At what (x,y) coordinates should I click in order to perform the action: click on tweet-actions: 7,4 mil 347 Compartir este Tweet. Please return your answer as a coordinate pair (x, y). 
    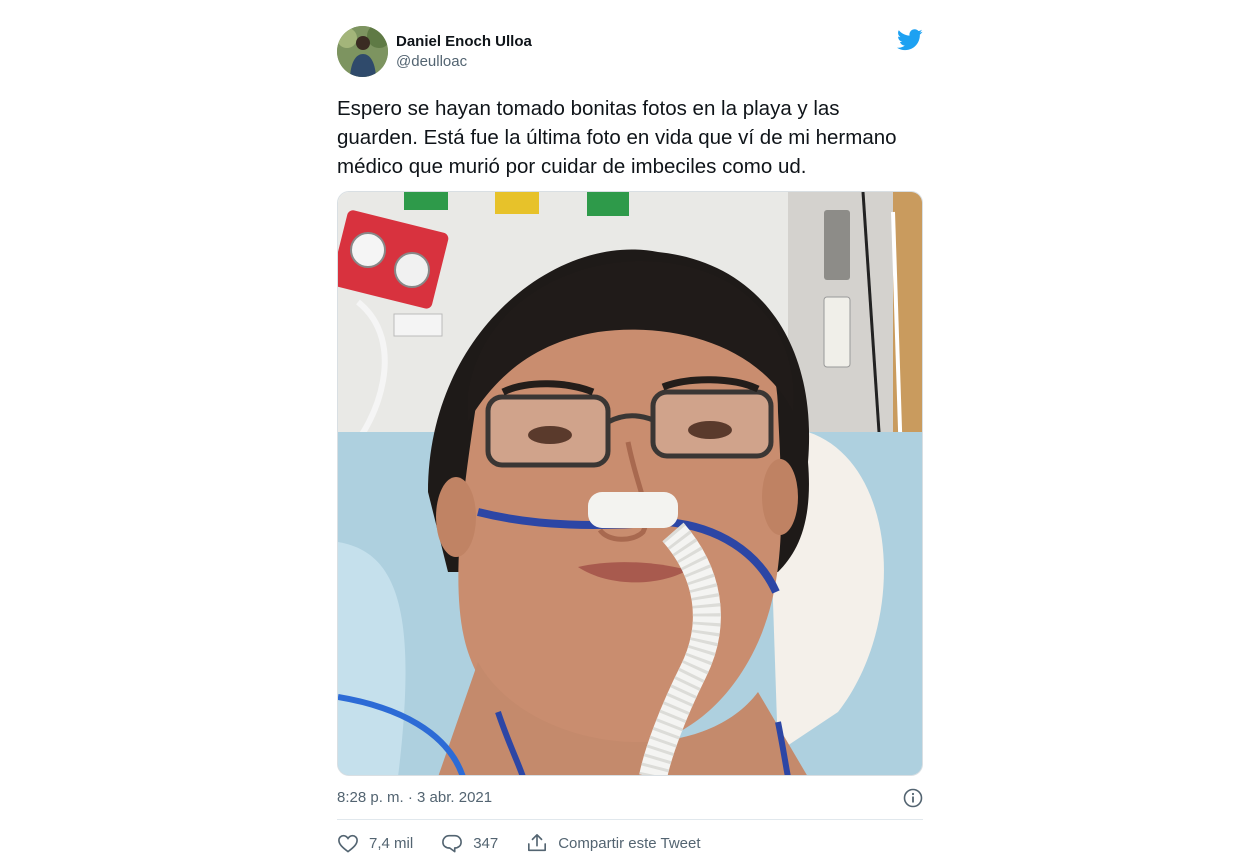
    Looking at the image, I should click on (630, 843).